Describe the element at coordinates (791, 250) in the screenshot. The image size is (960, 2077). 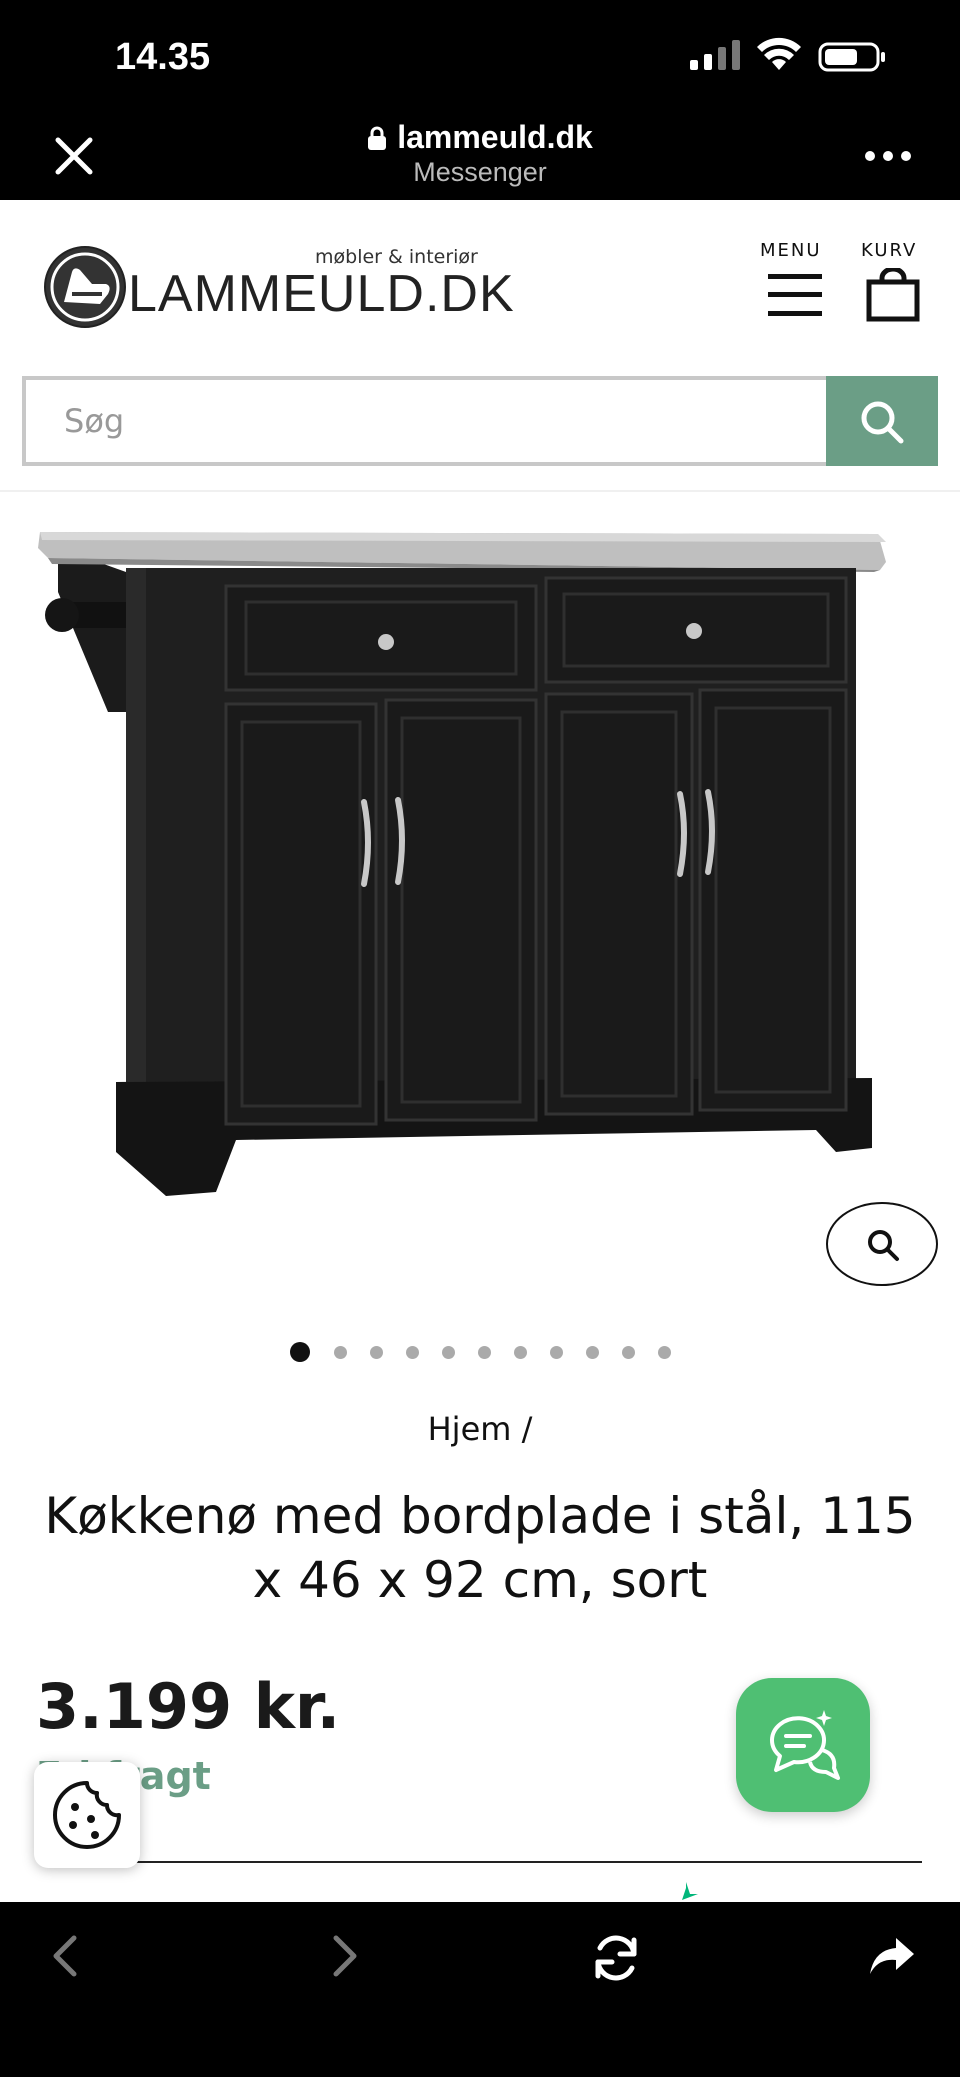
I see `menu-label: MENU` at that location.